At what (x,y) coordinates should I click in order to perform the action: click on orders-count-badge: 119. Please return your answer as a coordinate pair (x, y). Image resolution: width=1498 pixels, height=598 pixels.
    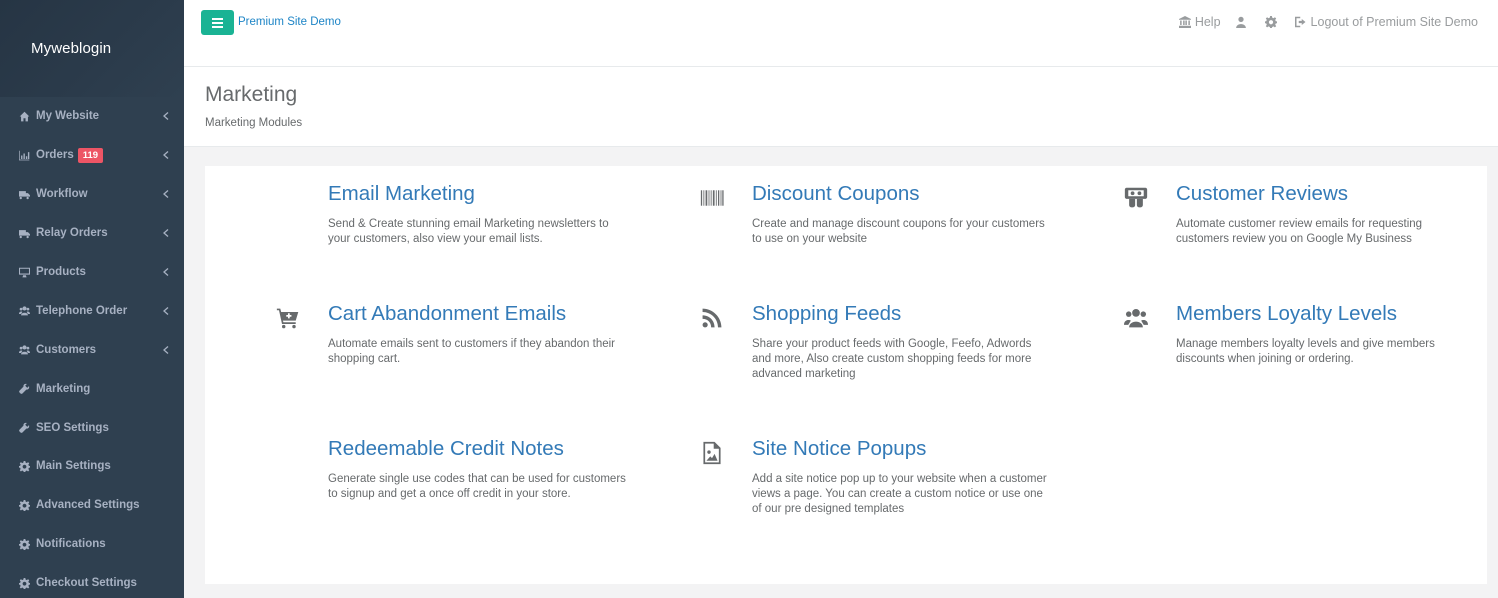
    Looking at the image, I should click on (90, 156).